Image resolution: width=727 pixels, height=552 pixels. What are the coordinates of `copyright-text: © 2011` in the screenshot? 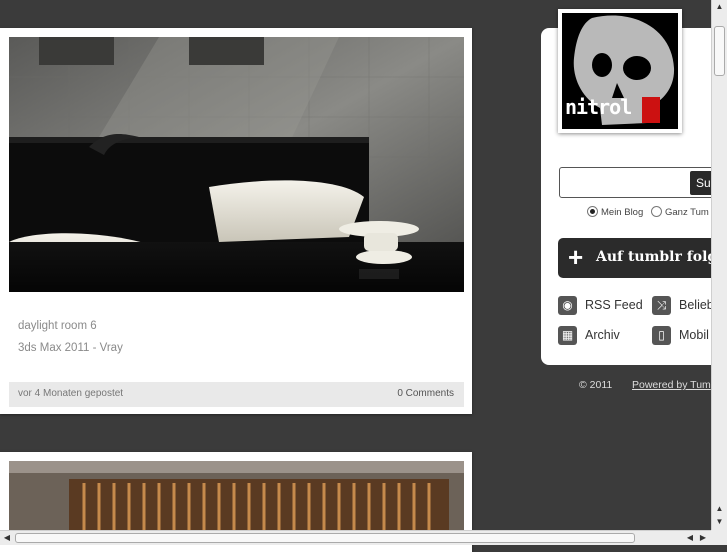 It's located at (596, 385).